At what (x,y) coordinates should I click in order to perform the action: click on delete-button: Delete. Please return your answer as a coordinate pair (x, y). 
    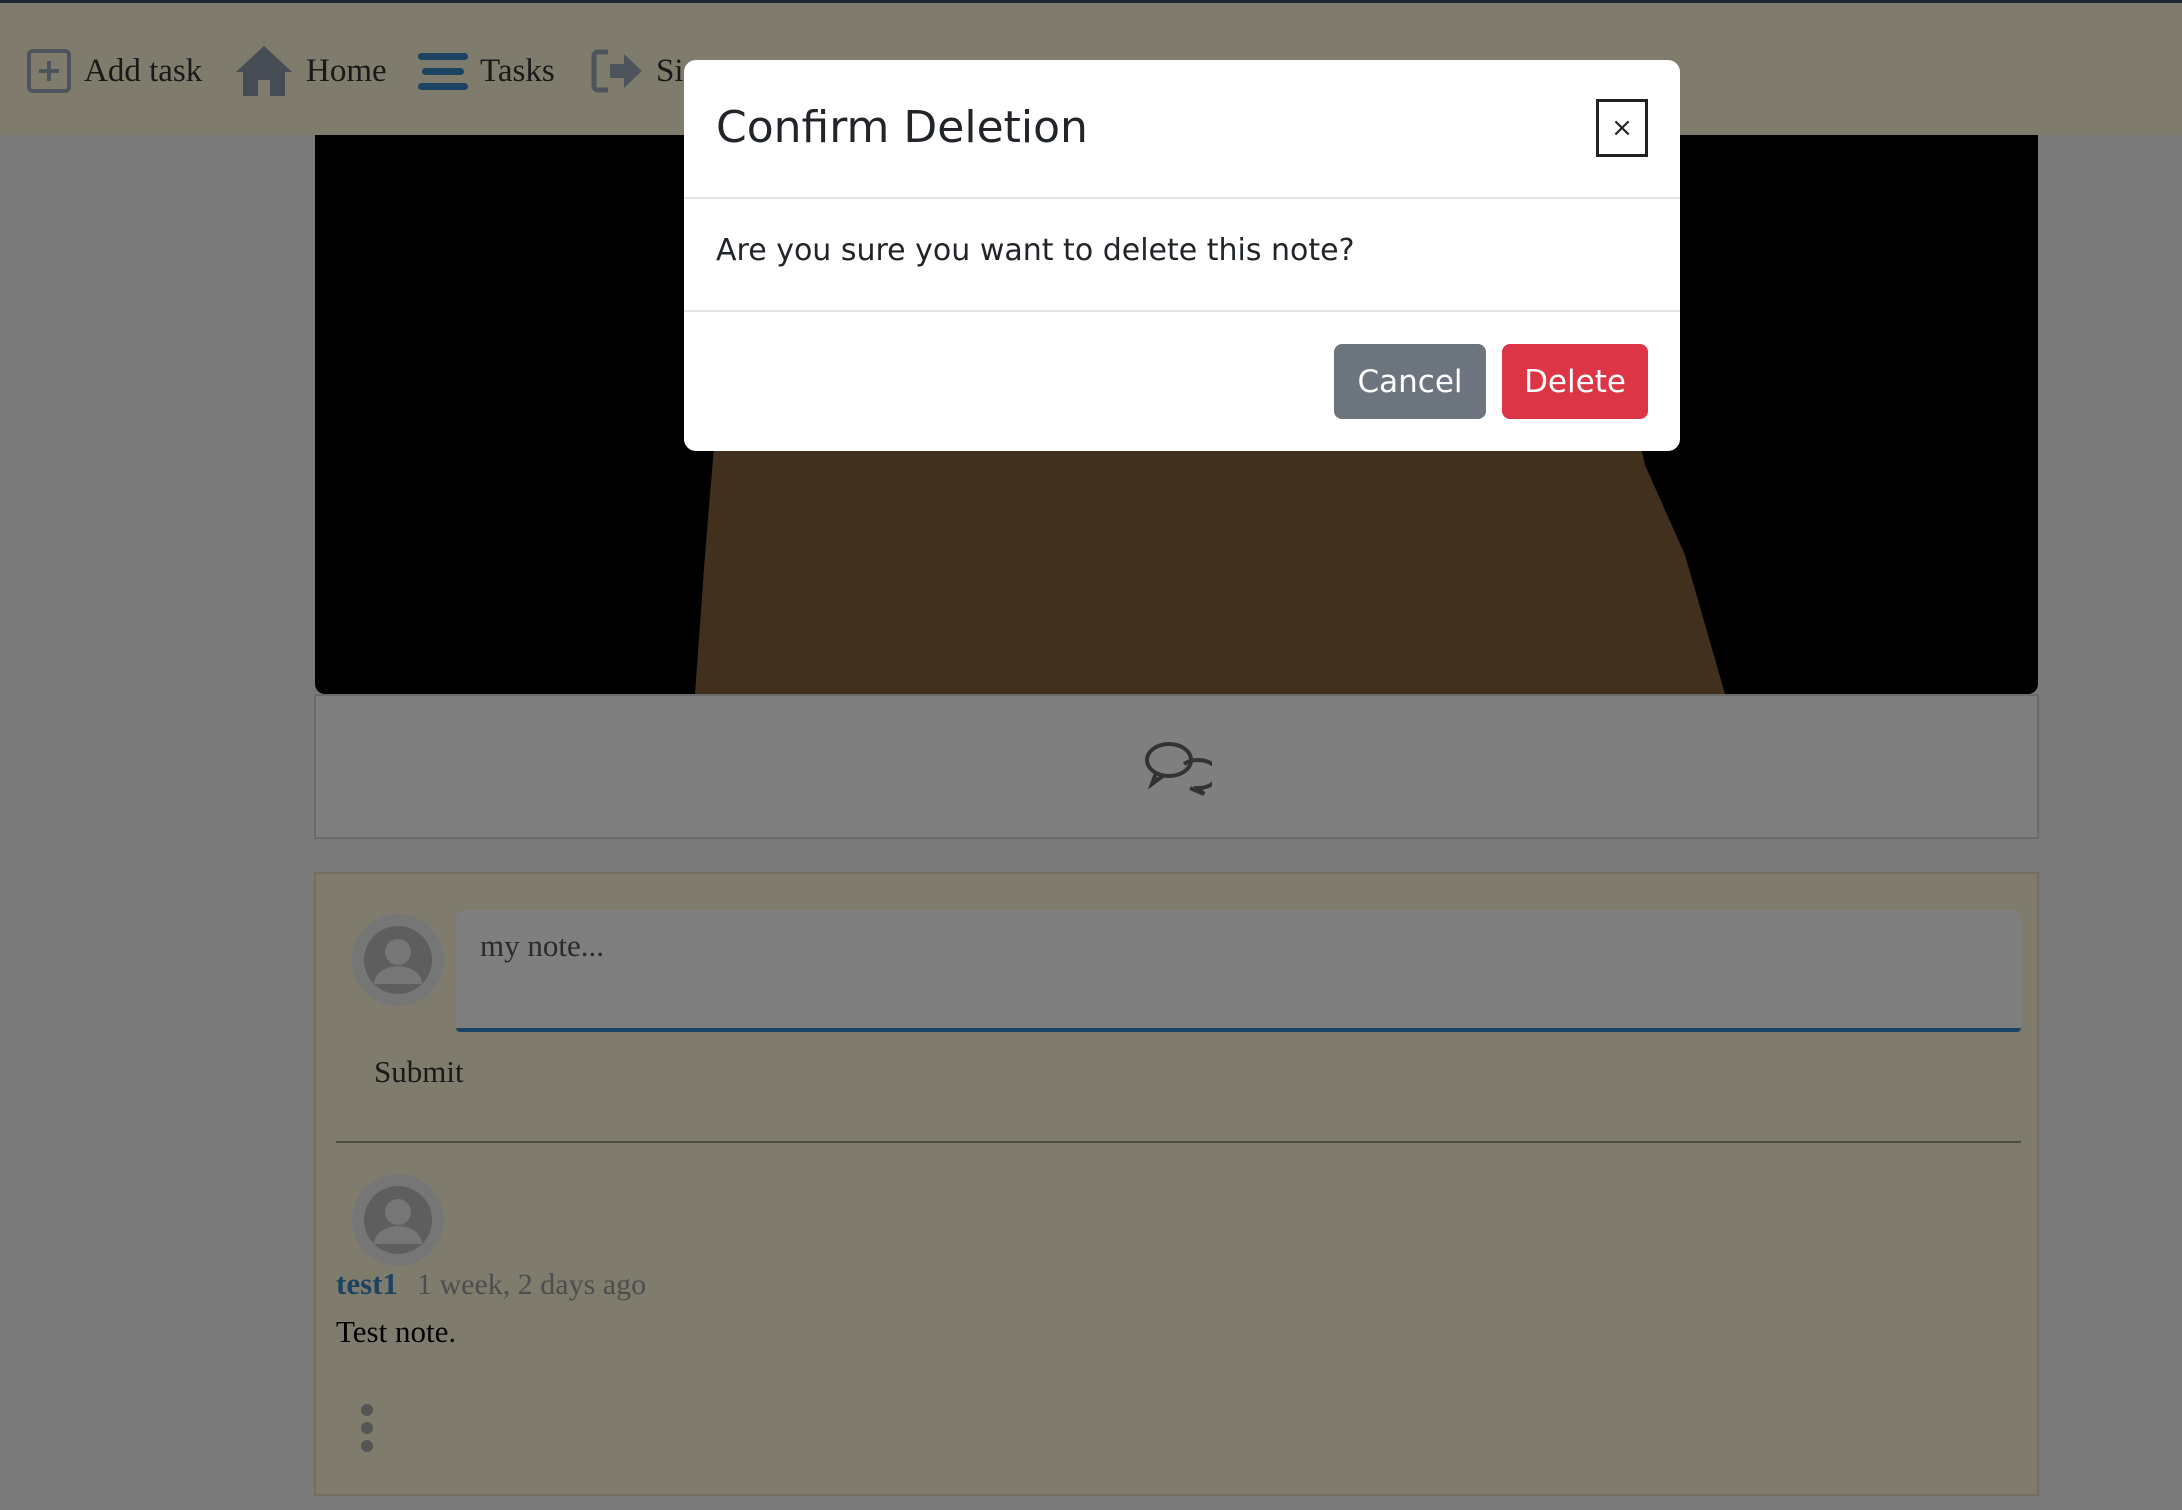
    Looking at the image, I should click on (1575, 381).